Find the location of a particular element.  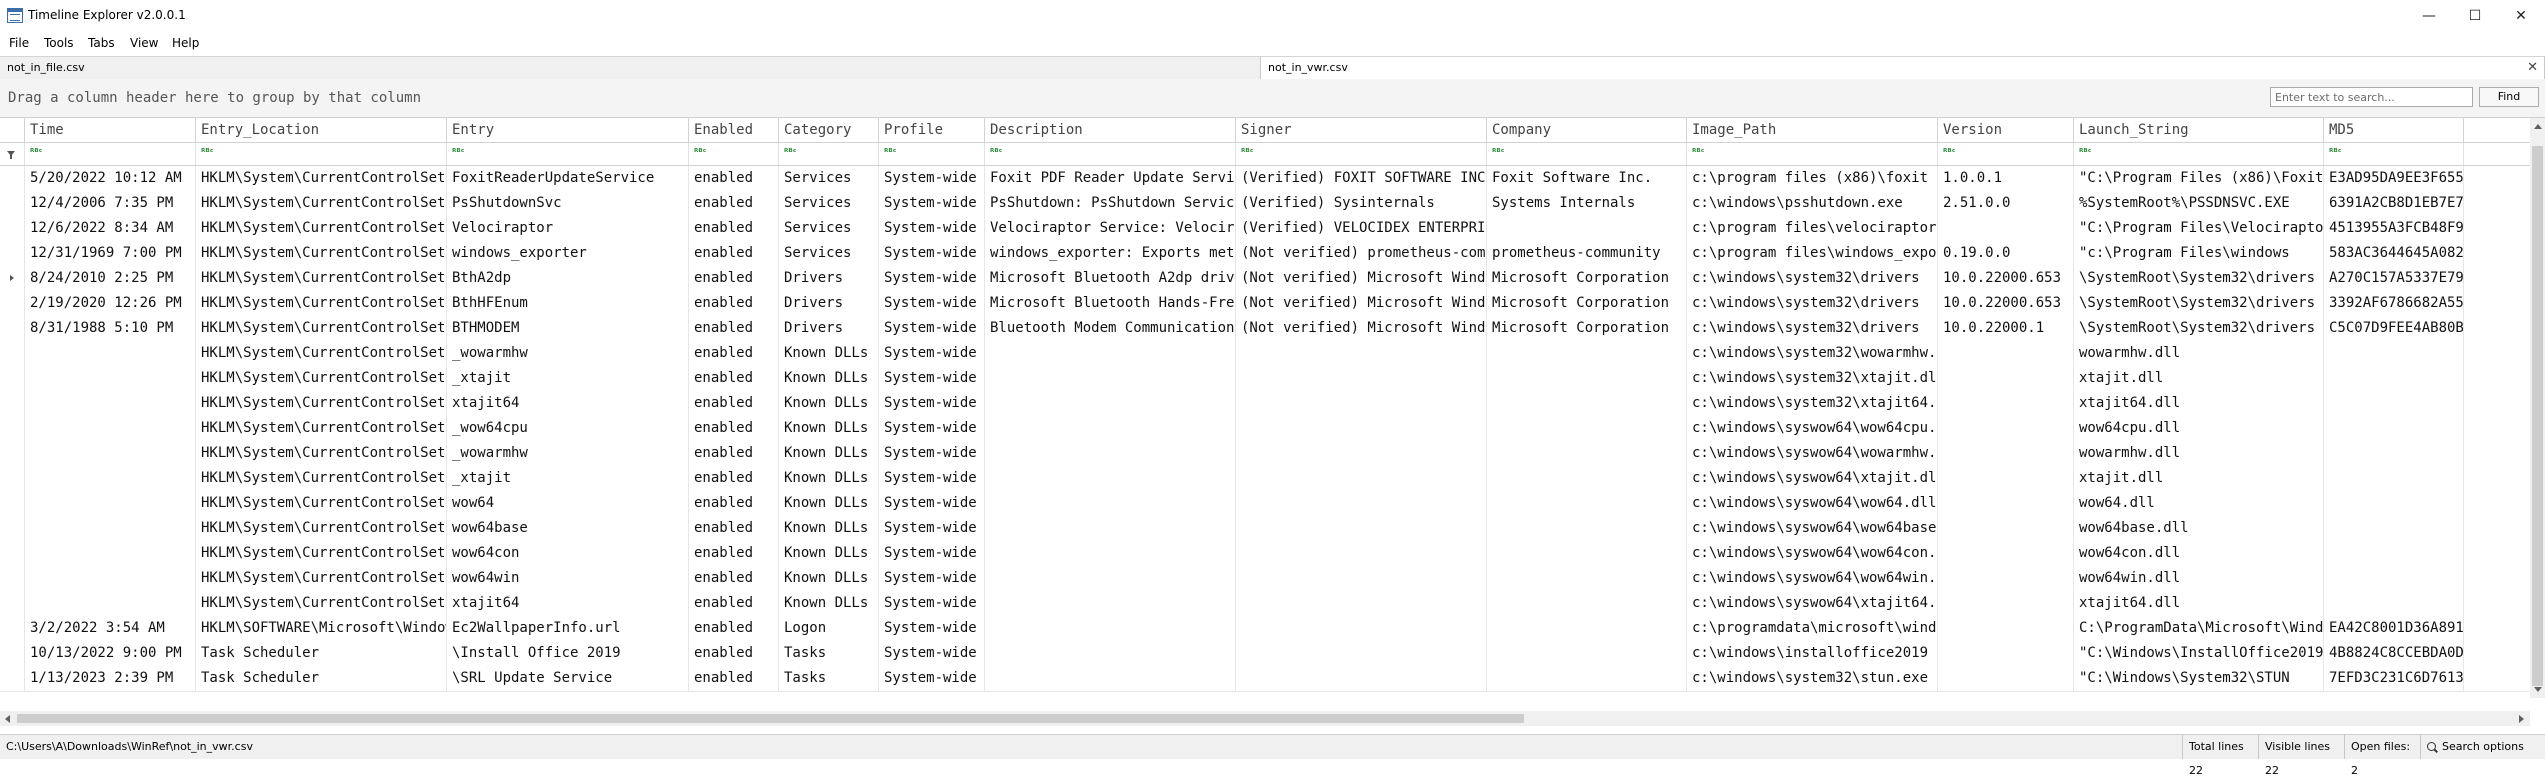

scroll-down-icon is located at coordinates (2538, 689).